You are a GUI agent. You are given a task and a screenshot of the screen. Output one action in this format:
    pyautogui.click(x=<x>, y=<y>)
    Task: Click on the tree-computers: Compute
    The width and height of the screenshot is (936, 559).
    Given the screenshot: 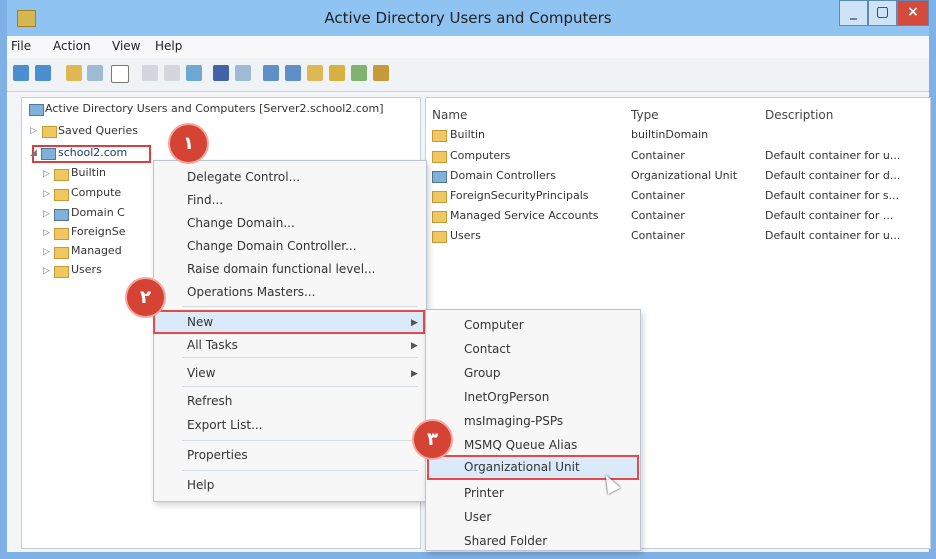 What is the action you would take?
    pyautogui.click(x=96, y=192)
    